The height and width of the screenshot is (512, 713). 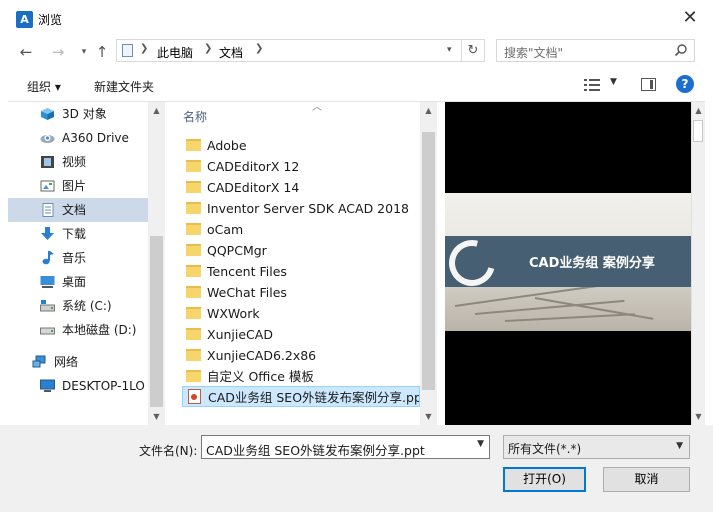 What do you see at coordinates (592, 85) in the screenshot?
I see `view-options-icon` at bounding box center [592, 85].